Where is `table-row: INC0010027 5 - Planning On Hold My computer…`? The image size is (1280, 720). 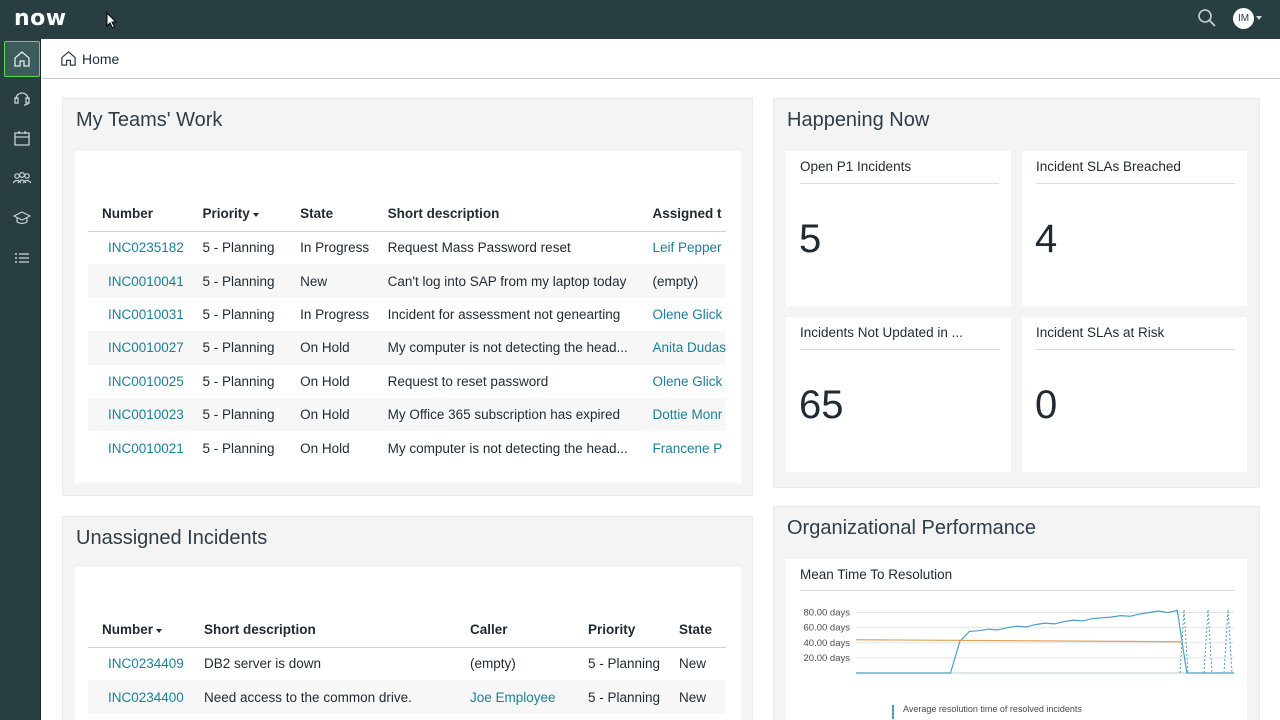
table-row: INC0010027 5 - Planning On Hold My computer… is located at coordinates (407, 348).